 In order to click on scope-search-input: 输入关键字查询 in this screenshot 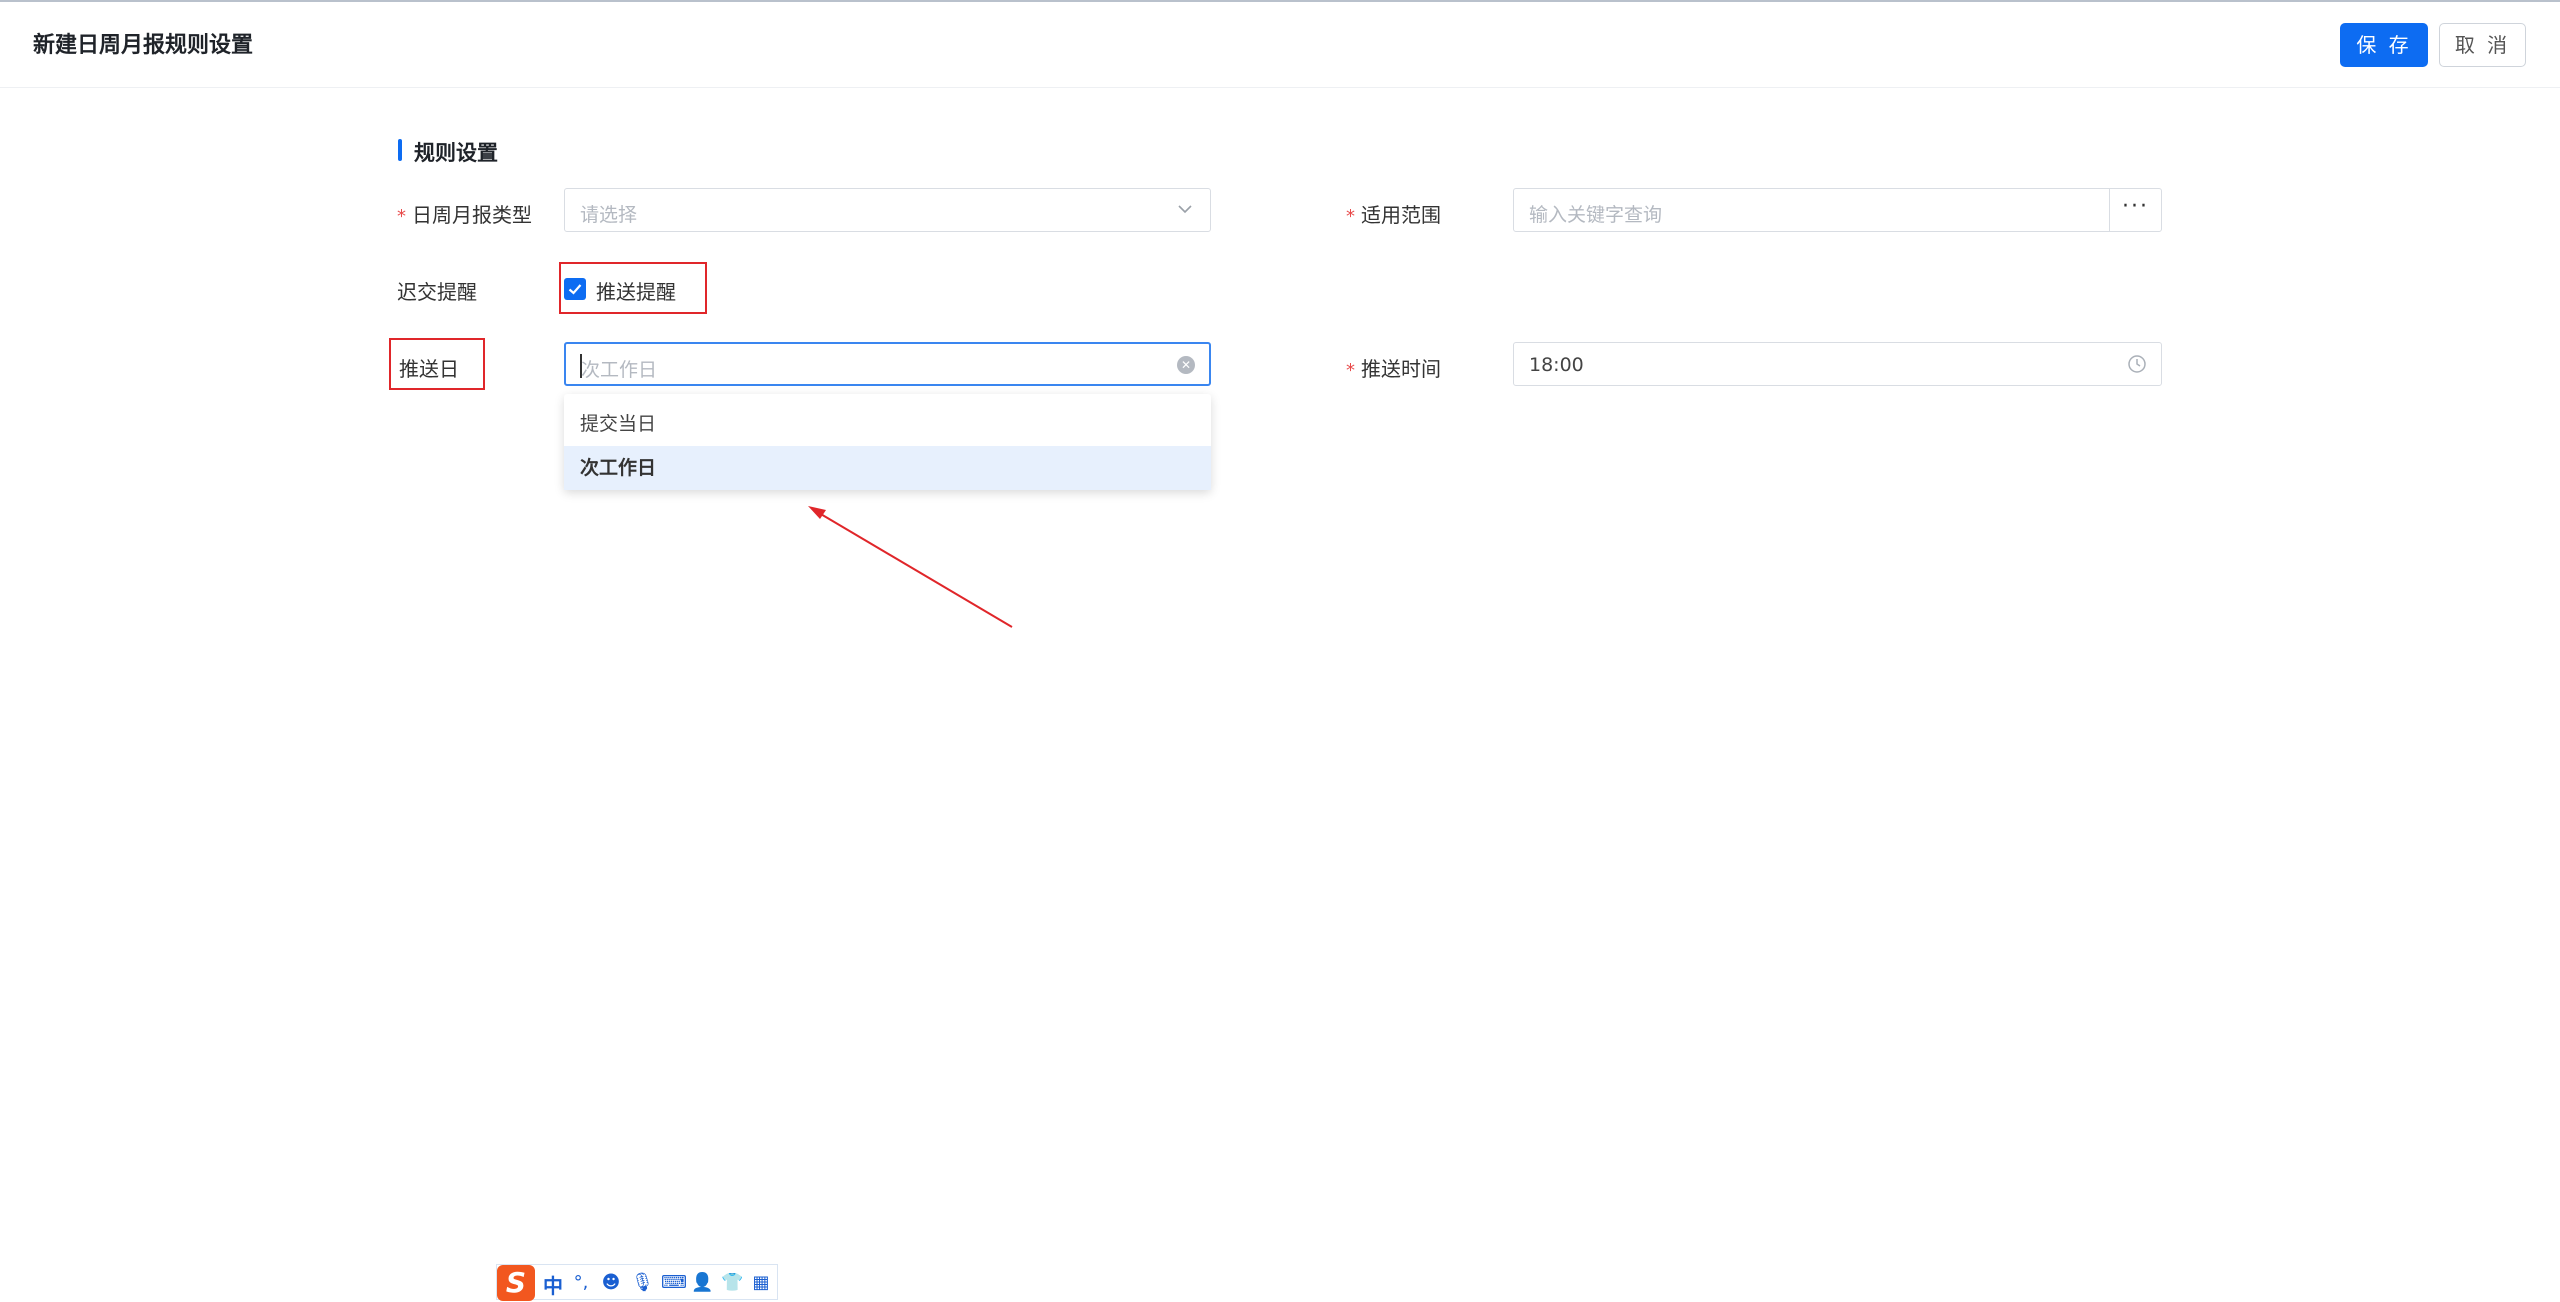, I will do `click(1811, 210)`.